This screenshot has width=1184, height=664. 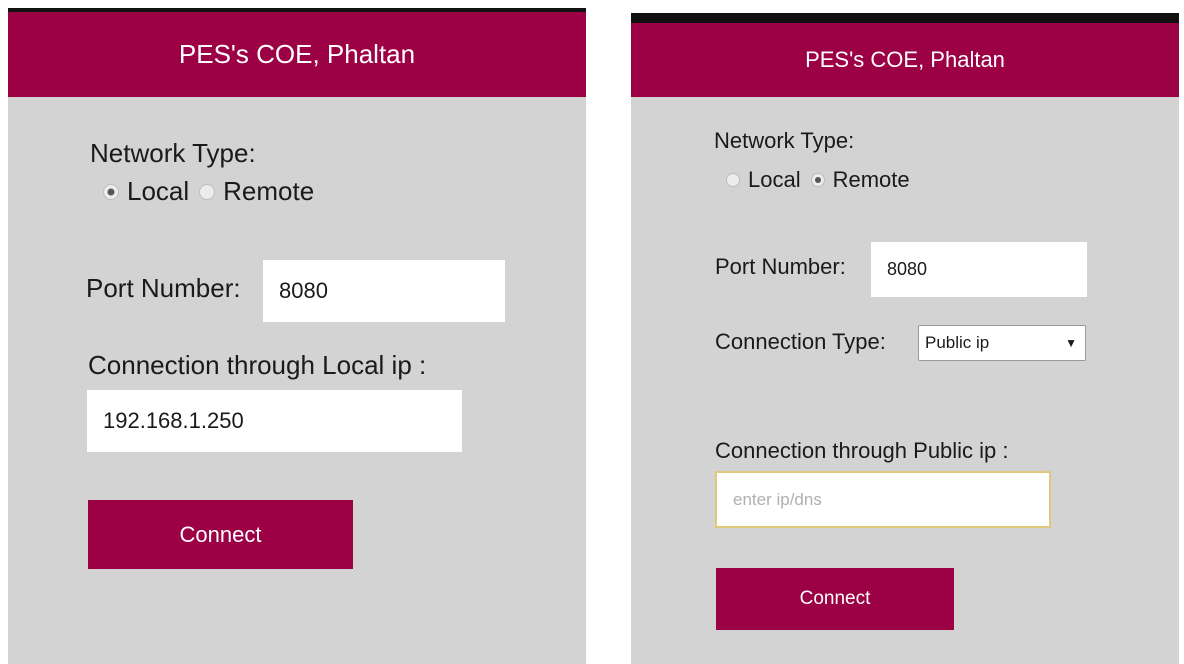 I want to click on public-ip-input: enter ip/dns, so click(x=883, y=499).